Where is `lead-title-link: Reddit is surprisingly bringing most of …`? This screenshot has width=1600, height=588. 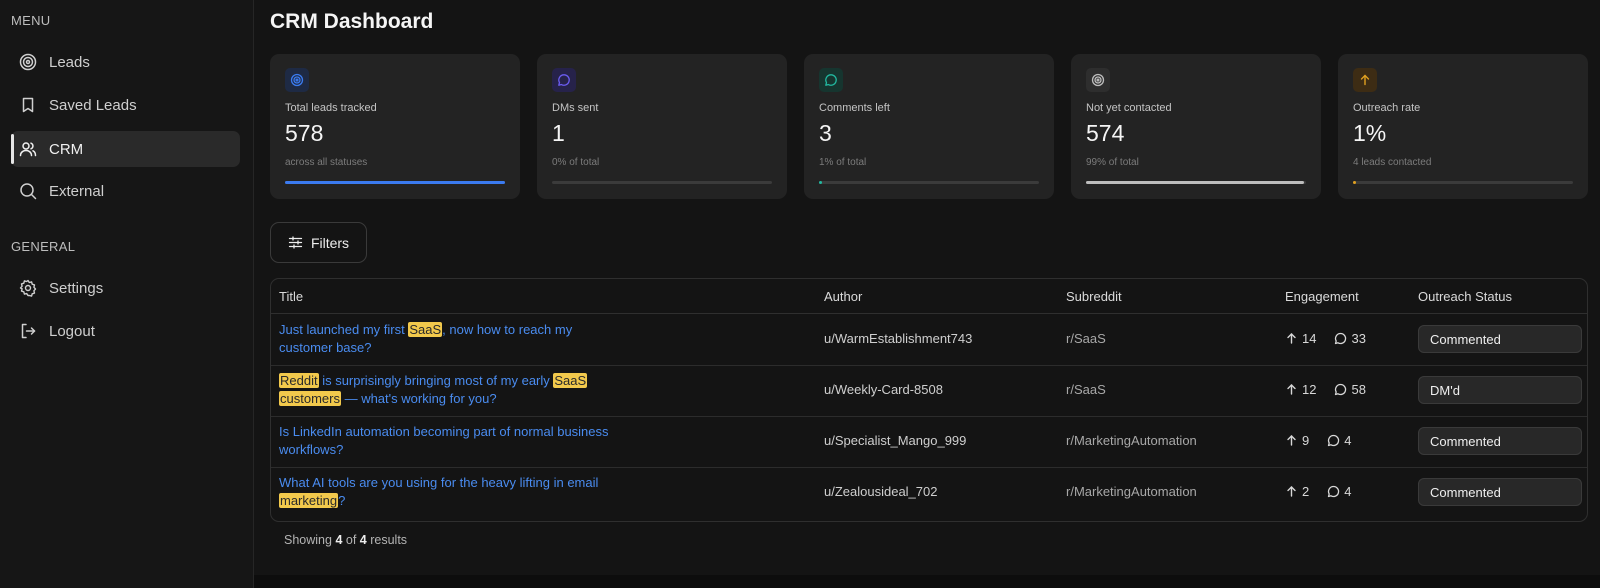
lead-title-link: Reddit is surprisingly bringing most of … is located at coordinates (459, 390).